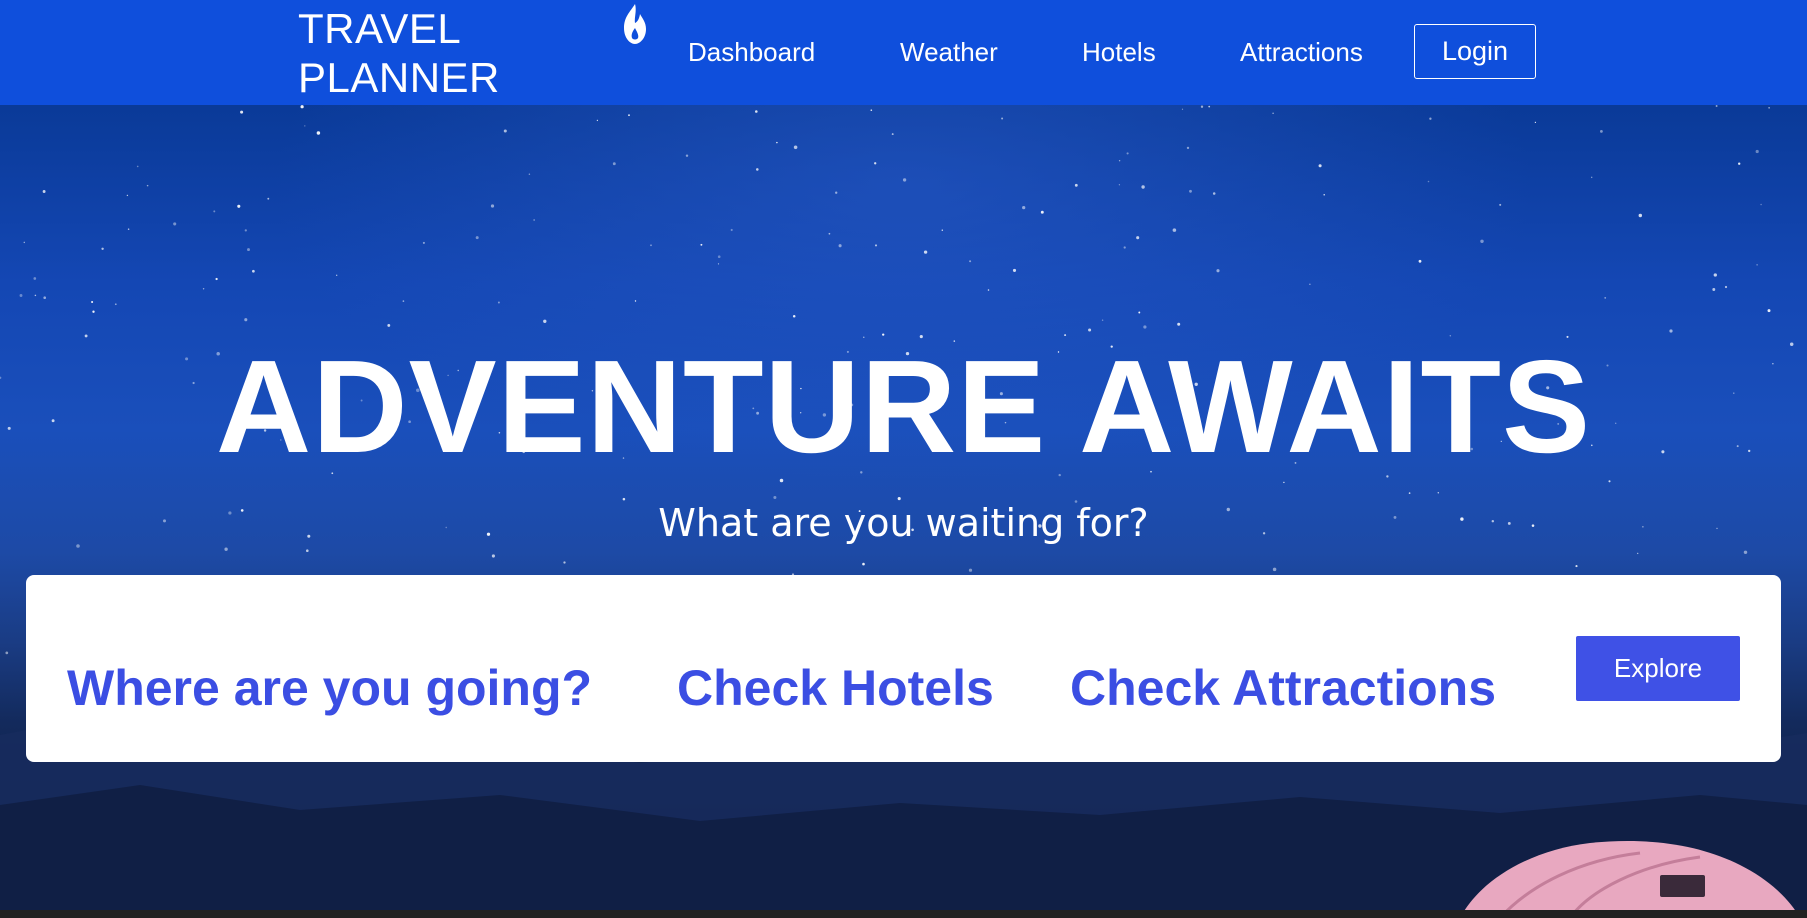 The height and width of the screenshot is (918, 1807). I want to click on nav-weather-link: Weather, so click(949, 52).